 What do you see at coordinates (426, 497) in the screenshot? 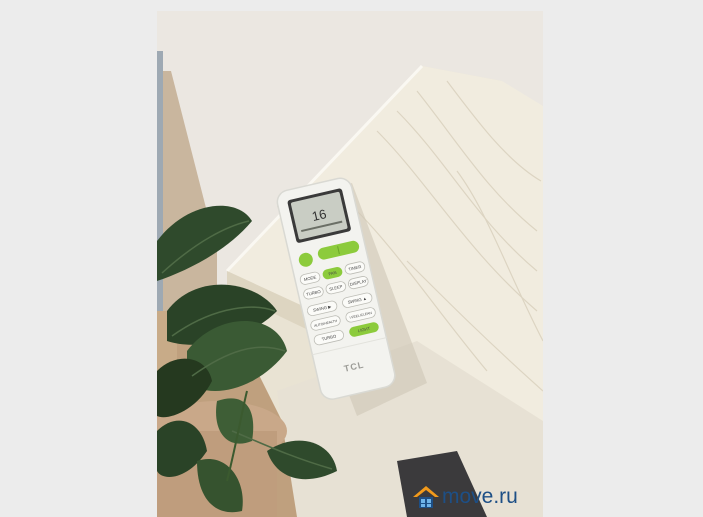
I see `house-logo-icon` at bounding box center [426, 497].